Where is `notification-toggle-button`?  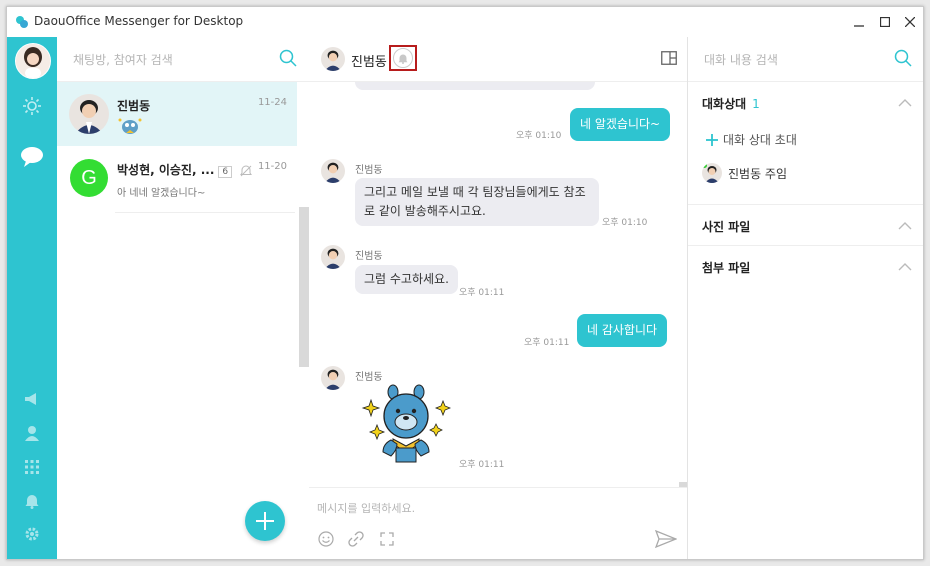
notification-toggle-button is located at coordinates (403, 58).